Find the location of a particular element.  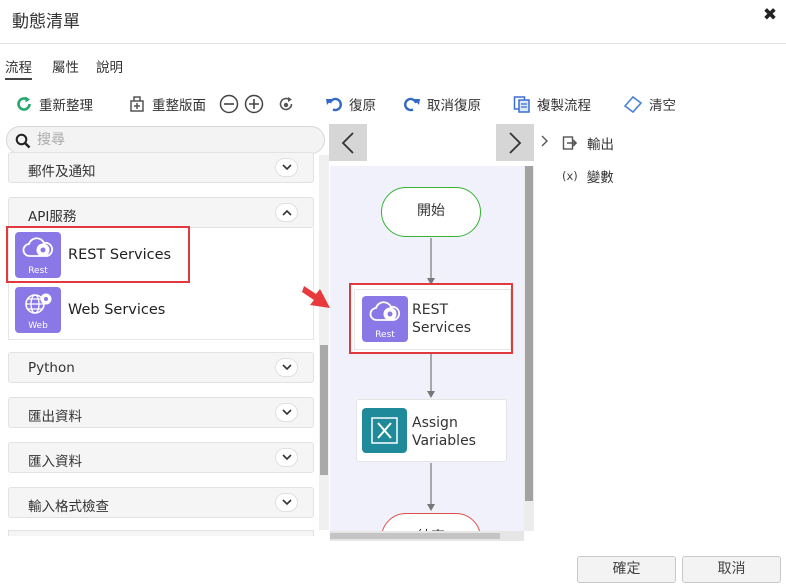

canvas-prev-button is located at coordinates (348, 142).